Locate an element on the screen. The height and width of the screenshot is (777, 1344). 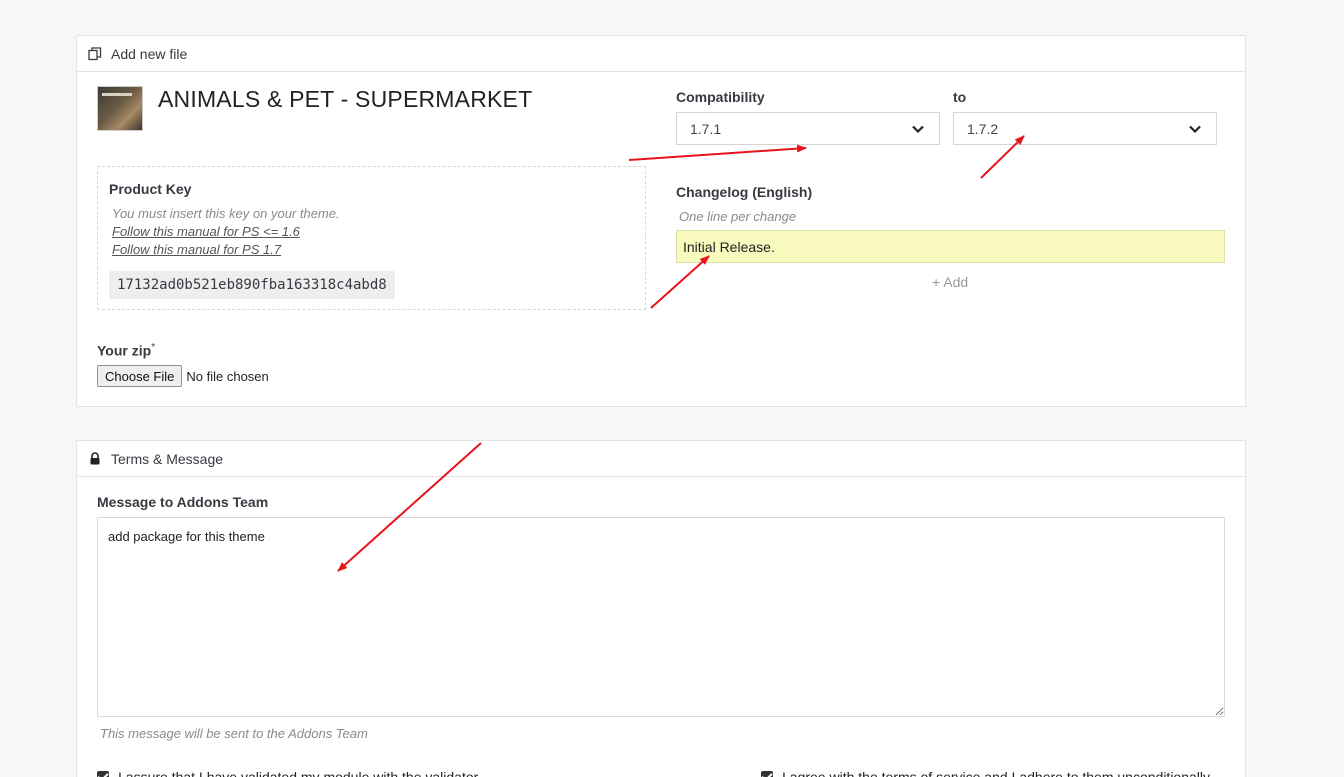
changelog-hint: One line per change is located at coordinates (738, 216).